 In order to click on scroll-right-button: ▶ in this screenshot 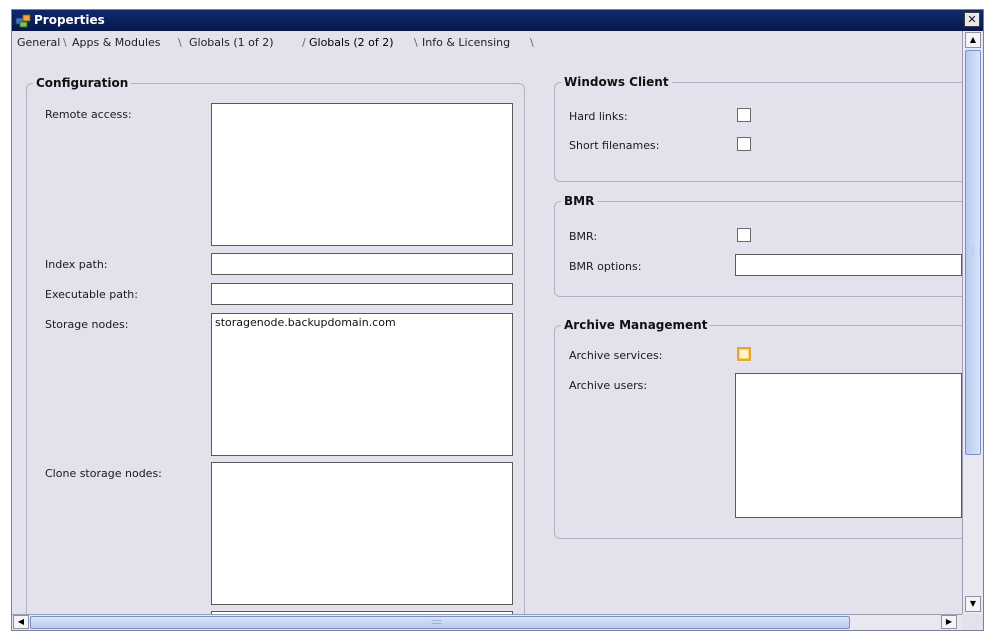, I will do `click(949, 622)`.